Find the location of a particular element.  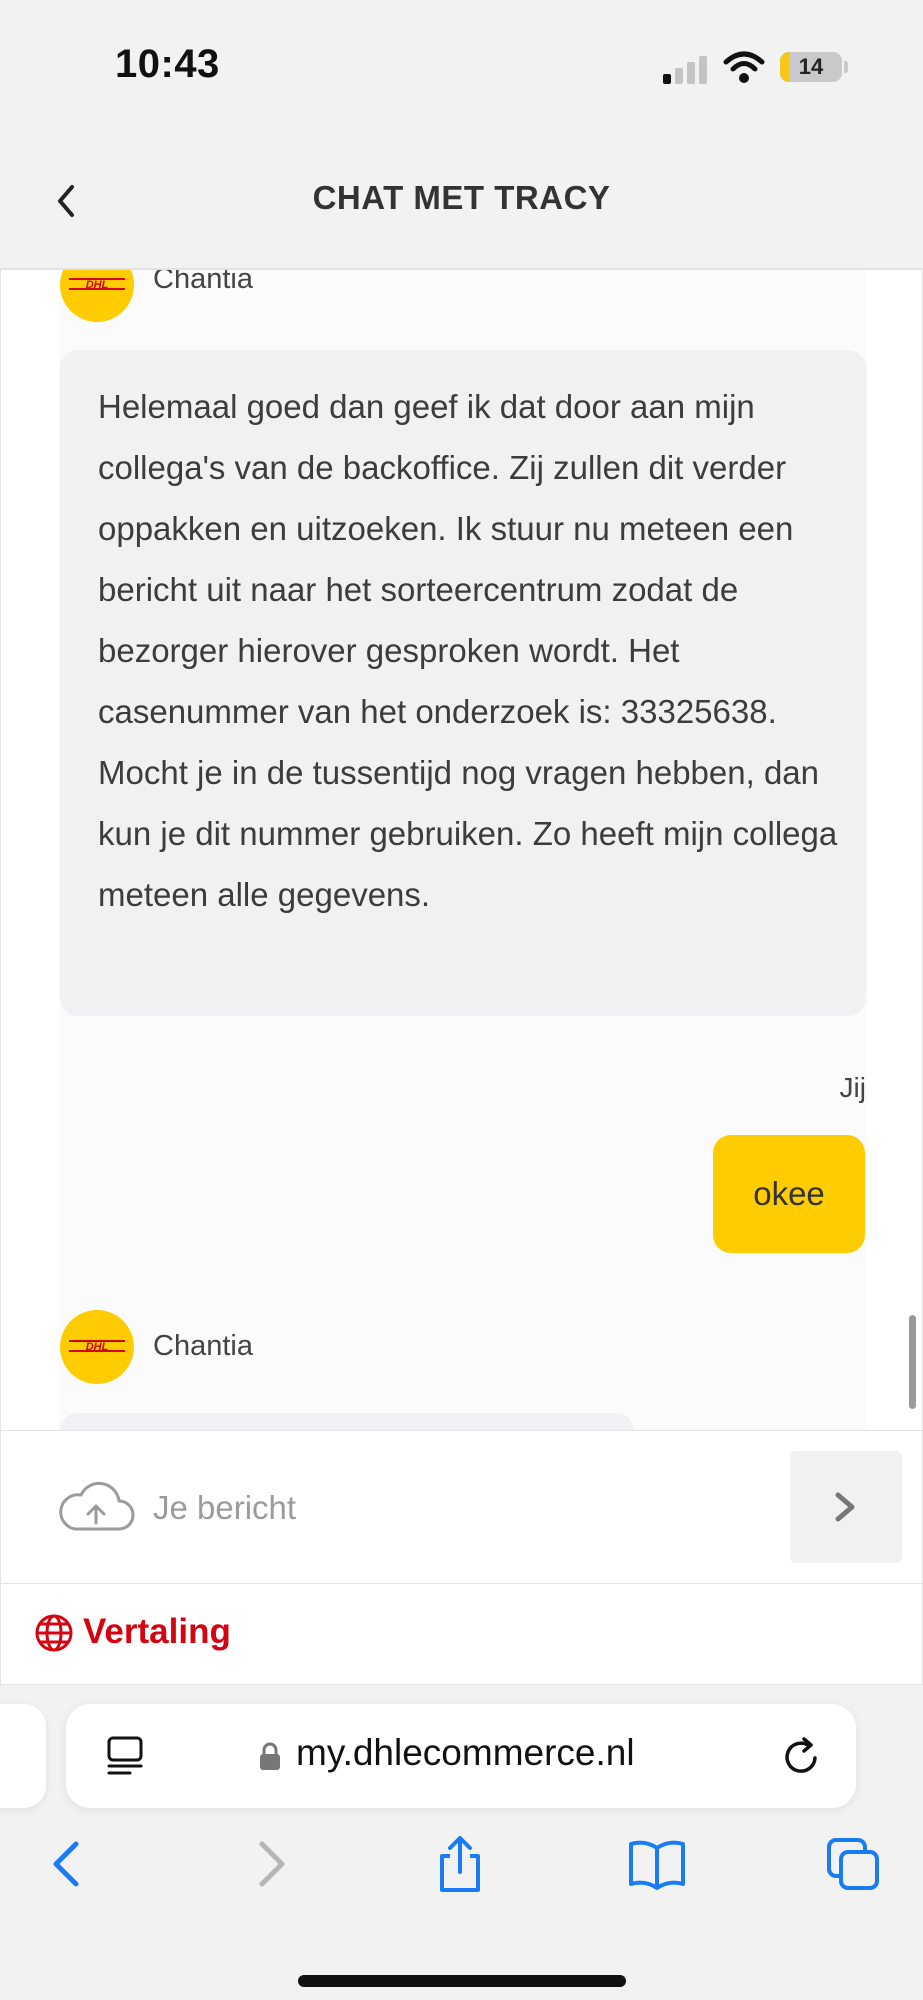

send-button is located at coordinates (846, 1507).